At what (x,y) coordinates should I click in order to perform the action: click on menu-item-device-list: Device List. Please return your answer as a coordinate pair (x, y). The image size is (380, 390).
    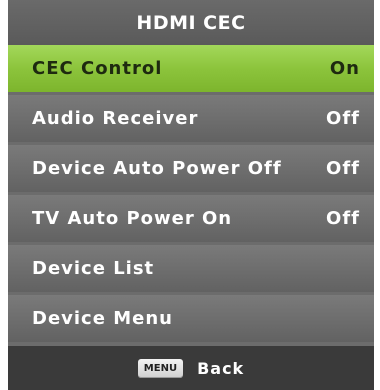
    Looking at the image, I should click on (191, 268).